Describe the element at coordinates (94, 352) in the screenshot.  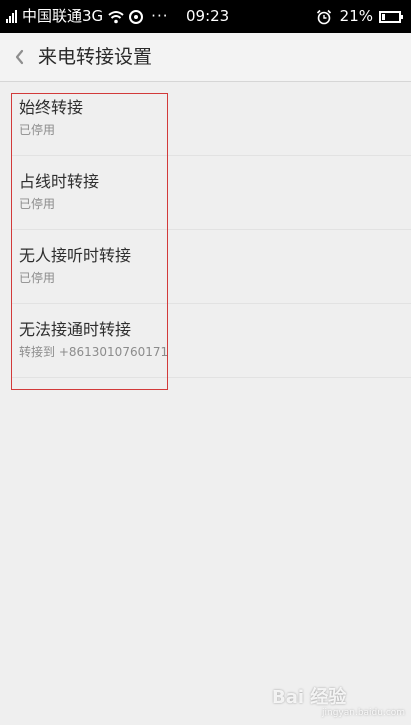
I see `item-status: 转接到 +8613010760171` at that location.